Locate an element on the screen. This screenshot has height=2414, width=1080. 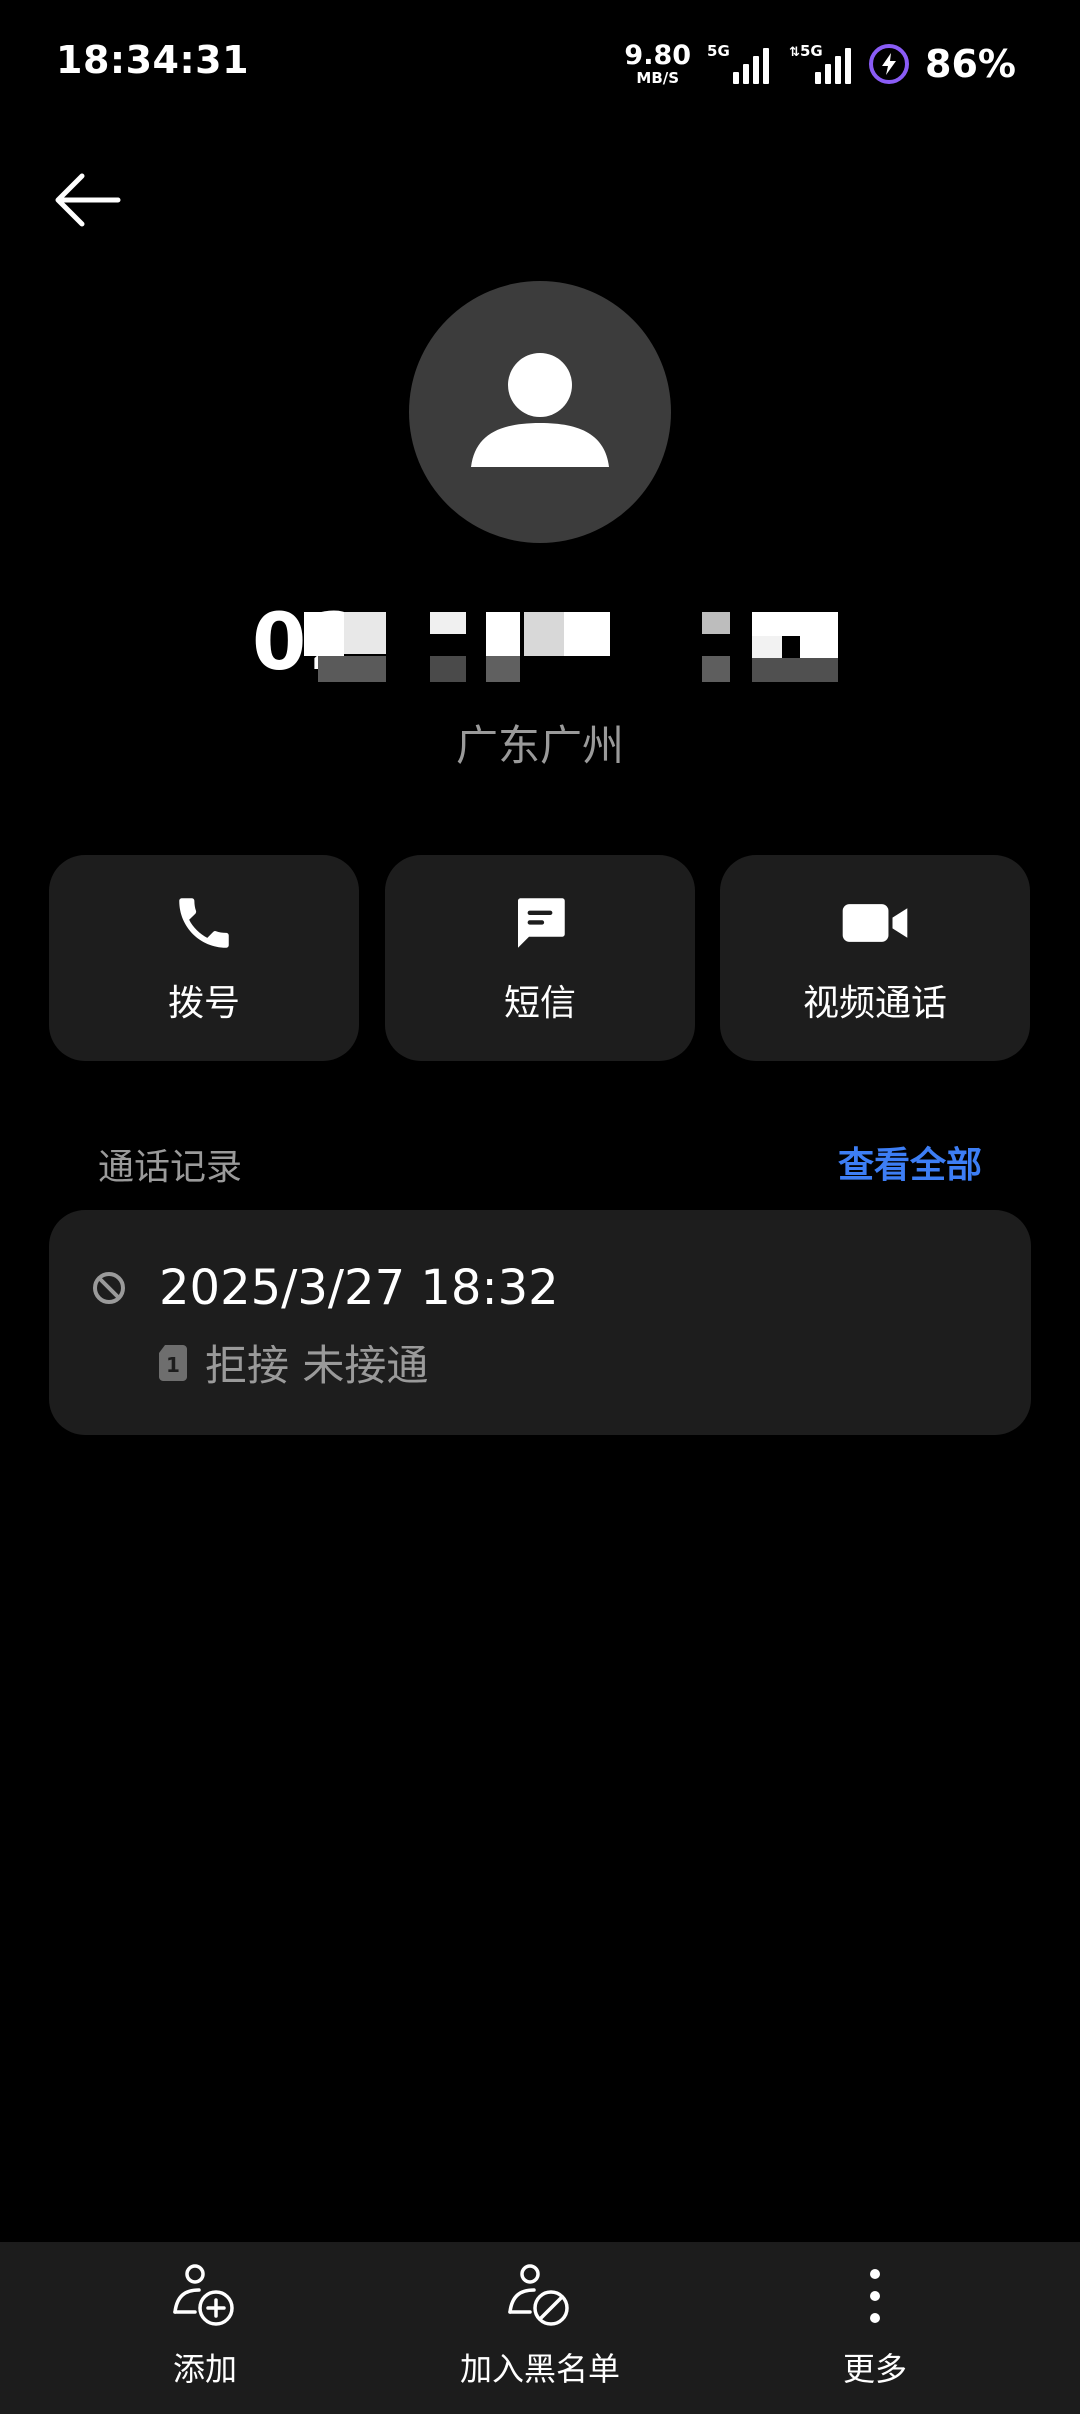
more-label: 更多 is located at coordinates (874, 2369).